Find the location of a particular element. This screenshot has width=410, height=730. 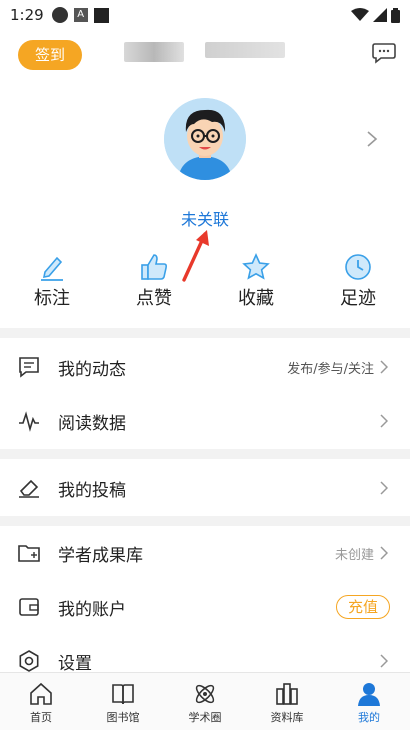

menu-value: 发布/参与/关注 is located at coordinates (330, 369).